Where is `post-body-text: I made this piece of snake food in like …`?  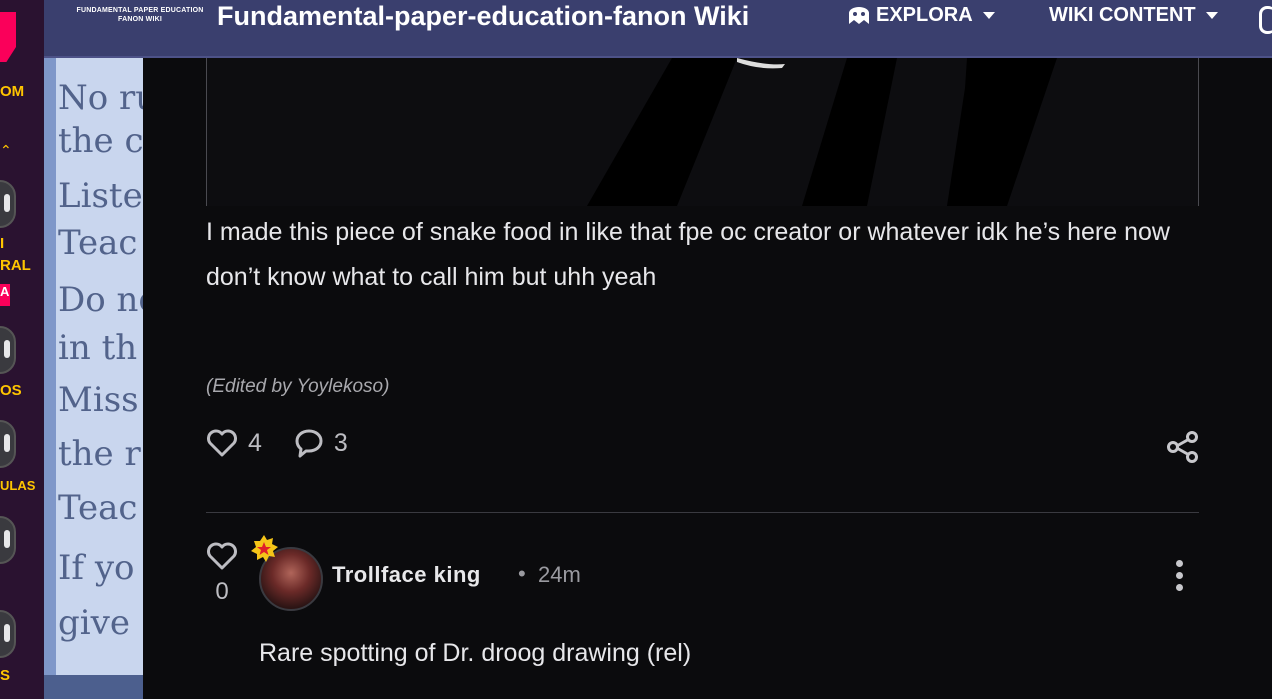 post-body-text: I made this piece of snake food in like … is located at coordinates (688, 254).